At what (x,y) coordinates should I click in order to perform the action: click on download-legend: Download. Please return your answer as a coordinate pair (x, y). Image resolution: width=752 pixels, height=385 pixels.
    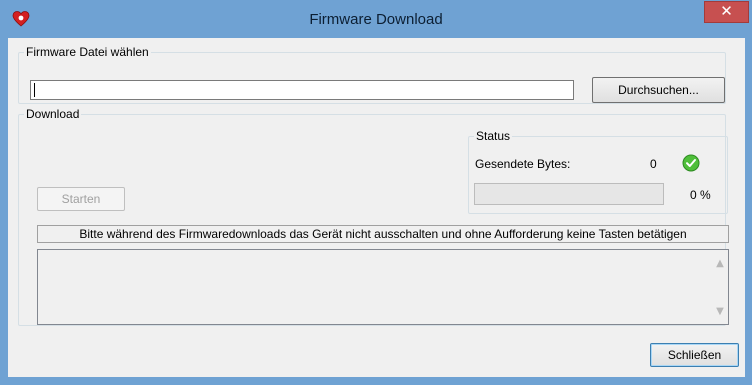
    Looking at the image, I should click on (53, 114).